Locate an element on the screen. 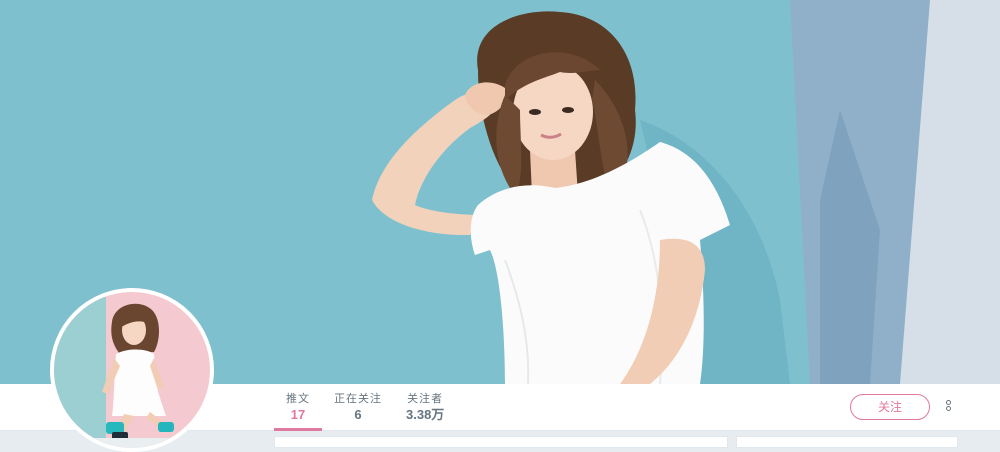 The width and height of the screenshot is (1000, 452). more-vertical-icon is located at coordinates (948, 408).